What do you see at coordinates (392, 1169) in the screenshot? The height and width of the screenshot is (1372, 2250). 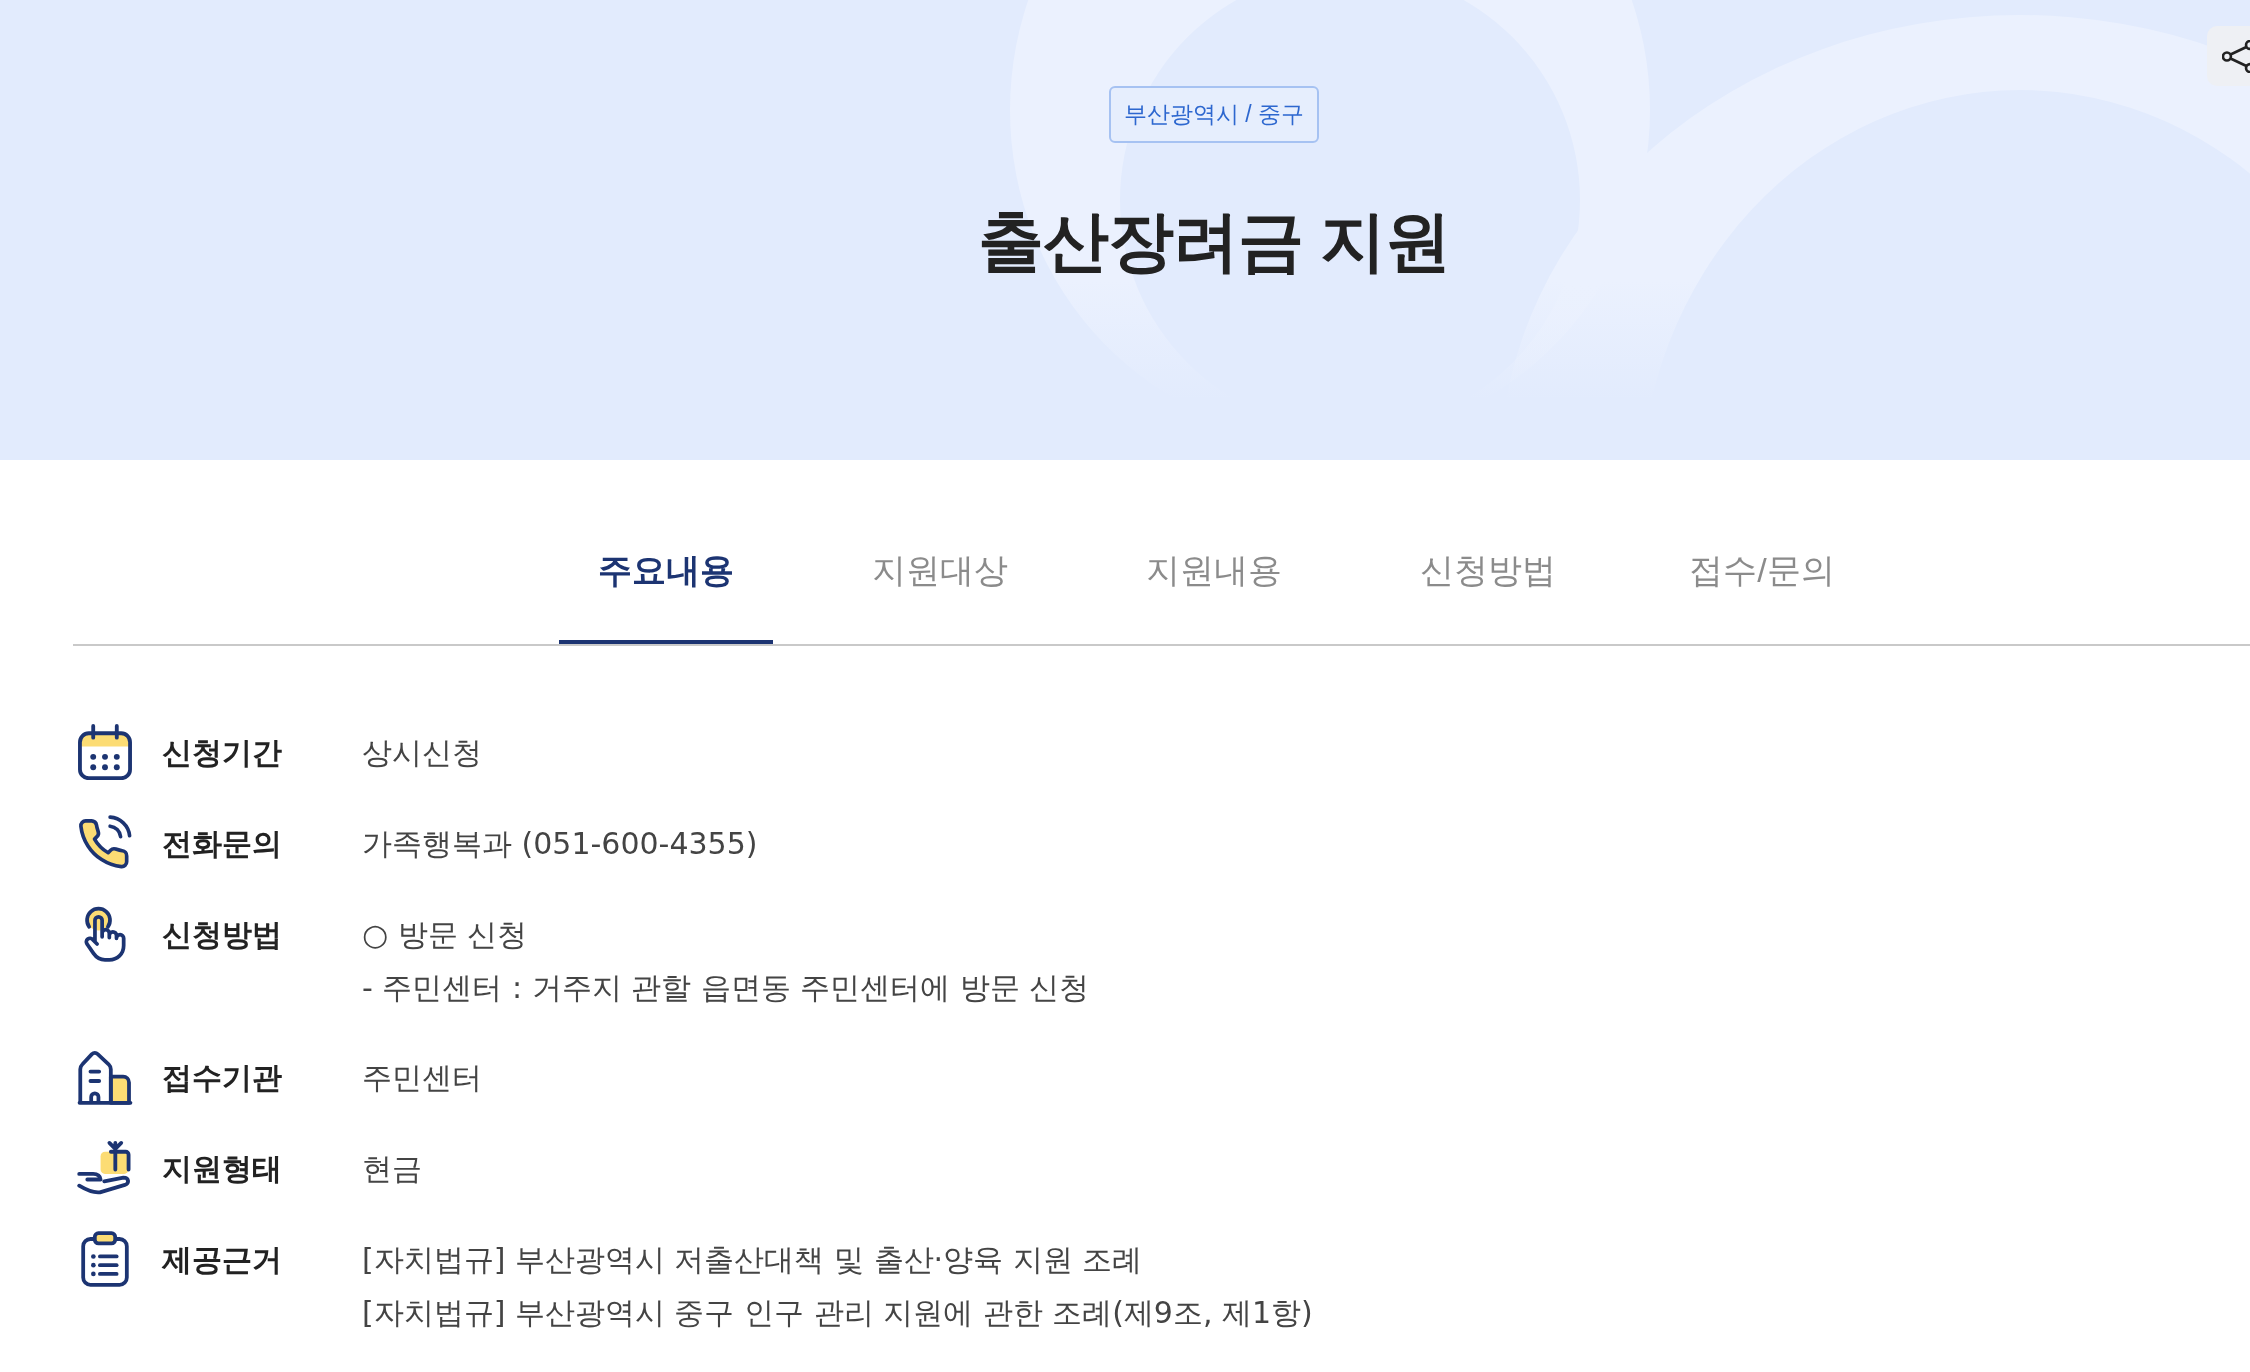 I see `detail-text: 현금` at bounding box center [392, 1169].